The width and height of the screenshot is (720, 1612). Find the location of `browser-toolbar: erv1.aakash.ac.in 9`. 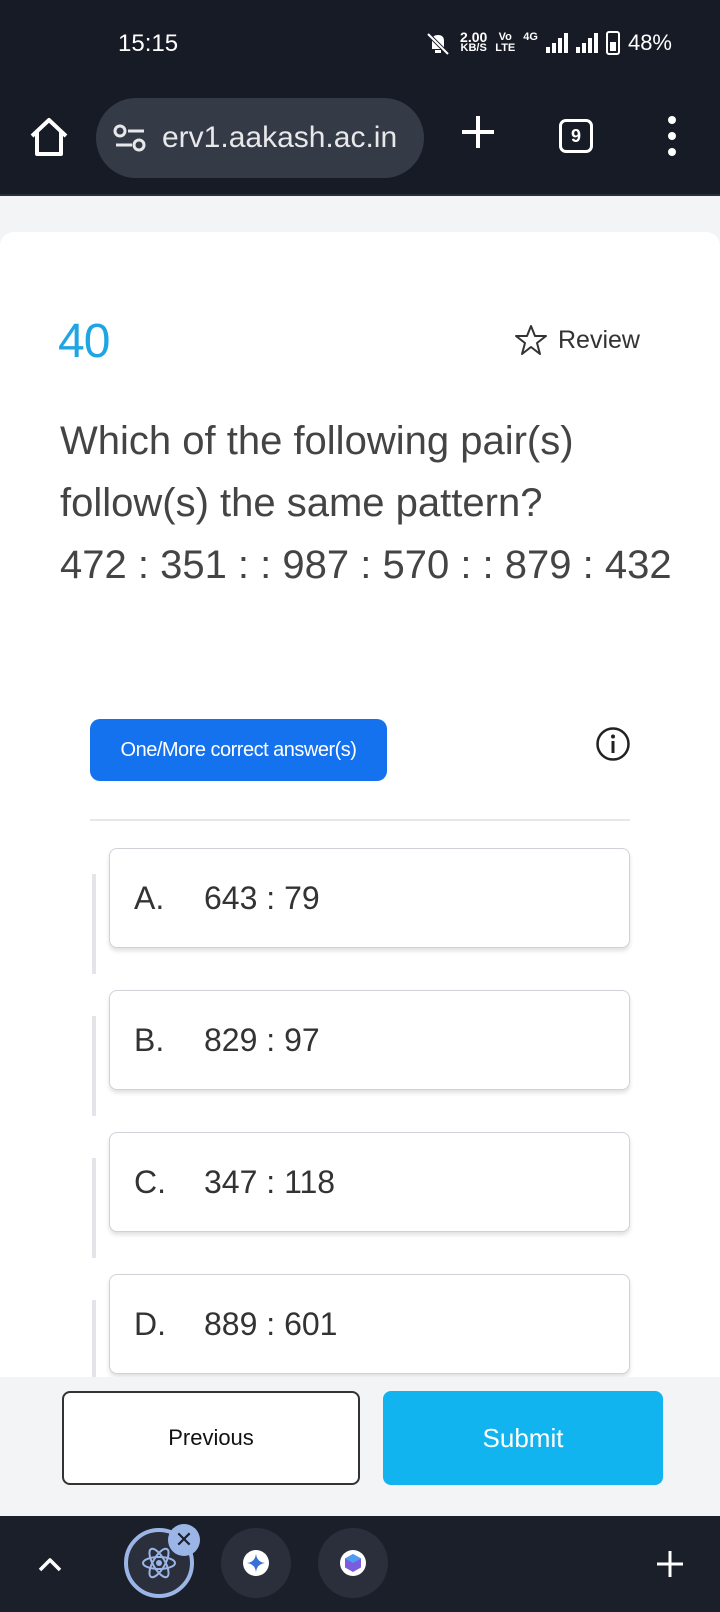

browser-toolbar: erv1.aakash.ac.in 9 is located at coordinates (360, 144).